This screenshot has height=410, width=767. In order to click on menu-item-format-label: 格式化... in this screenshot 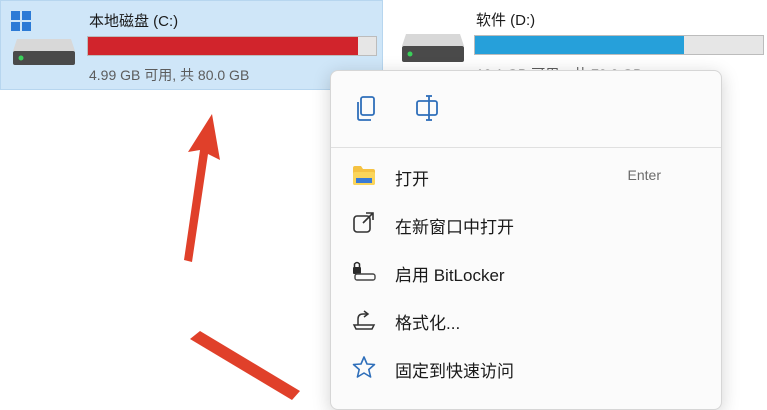, I will do `click(428, 323)`.